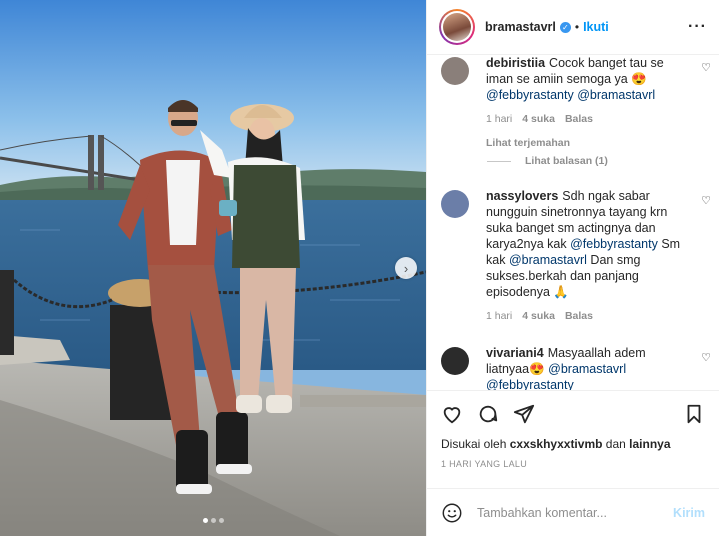 This screenshot has height=536, width=719. What do you see at coordinates (499, 161) in the screenshot?
I see `replies-line` at bounding box center [499, 161].